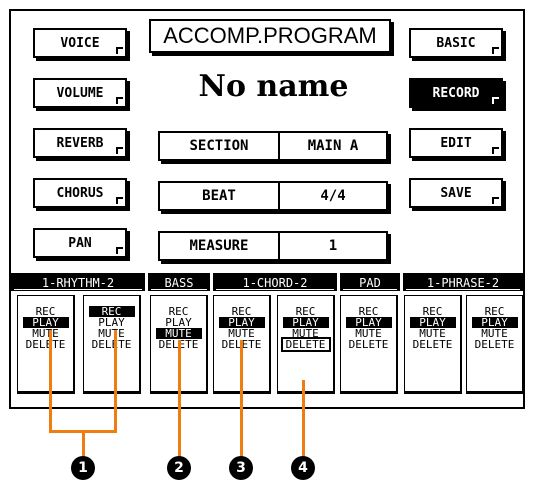 The width and height of the screenshot is (533, 499). I want to click on edit-button-label: EDIT, so click(456, 143).